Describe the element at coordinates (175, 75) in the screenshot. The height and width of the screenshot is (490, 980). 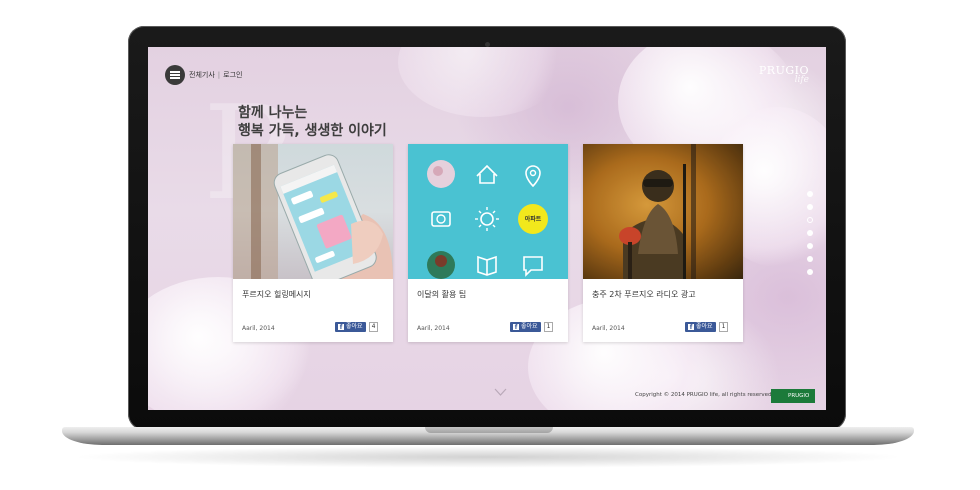
I see `hamburger-menu-icon` at that location.